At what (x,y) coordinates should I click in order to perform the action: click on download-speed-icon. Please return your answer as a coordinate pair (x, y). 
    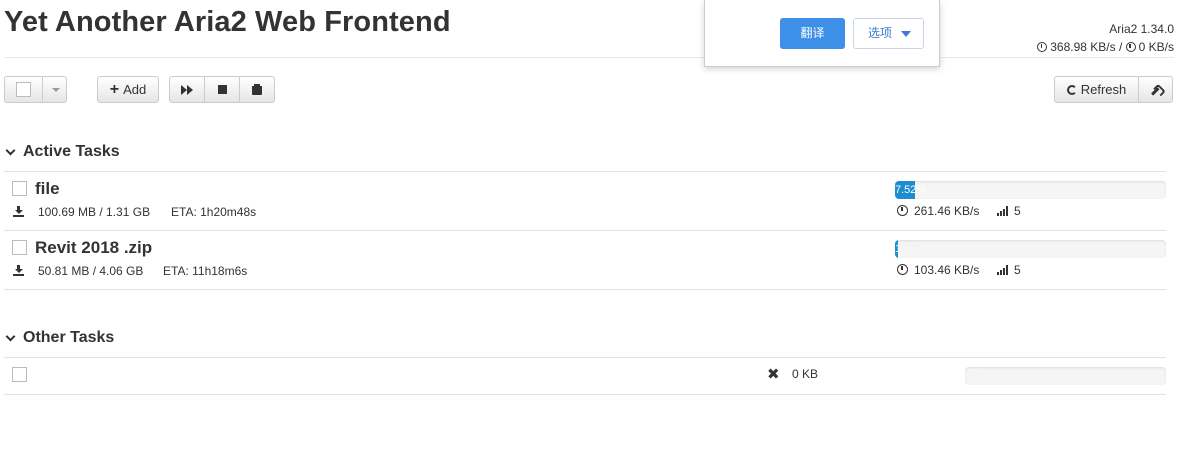
    Looking at the image, I should click on (1042, 47).